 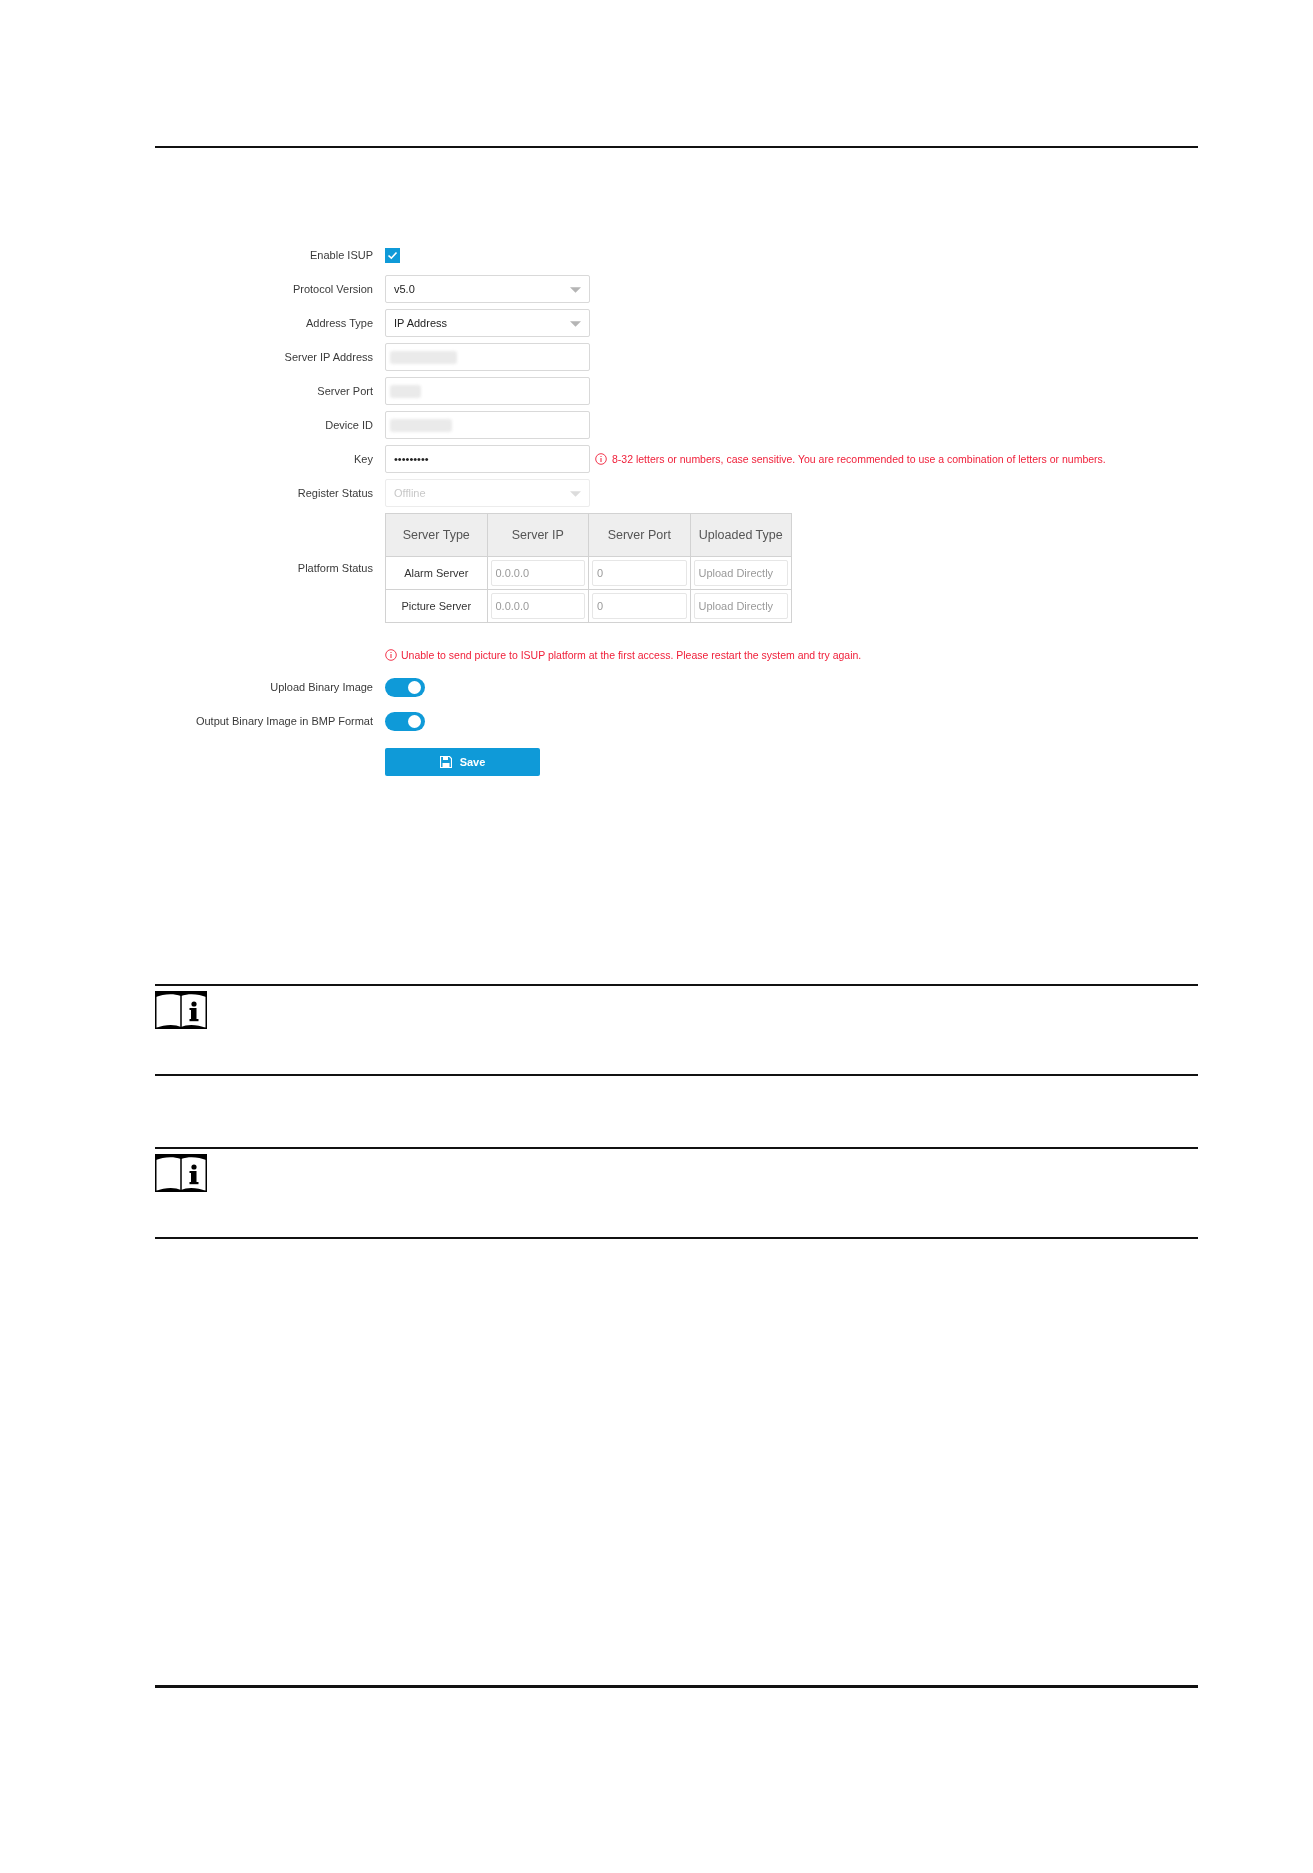 What do you see at coordinates (631, 655) in the screenshot?
I see `warning-text: Unable to send picture to ISUP platform at the first access. Please restart the system and try again.` at bounding box center [631, 655].